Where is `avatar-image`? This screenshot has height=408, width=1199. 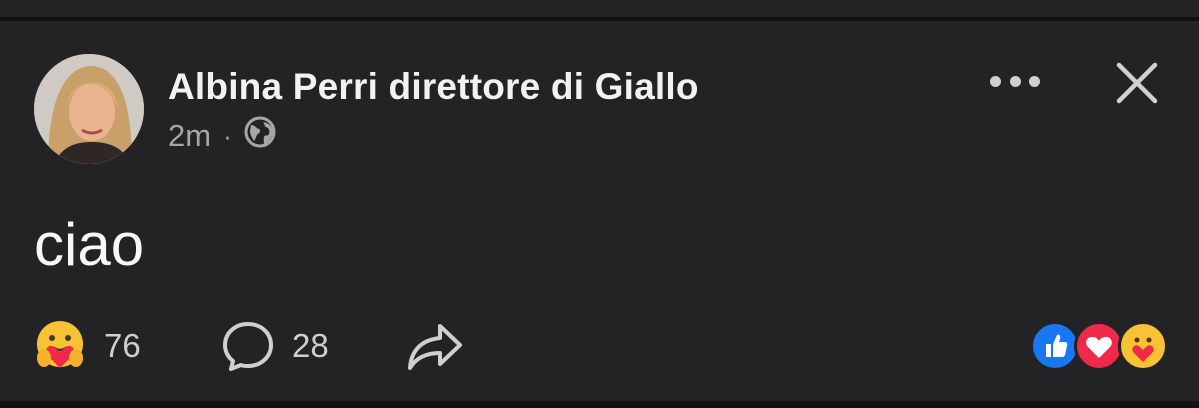
avatar-image is located at coordinates (89, 109).